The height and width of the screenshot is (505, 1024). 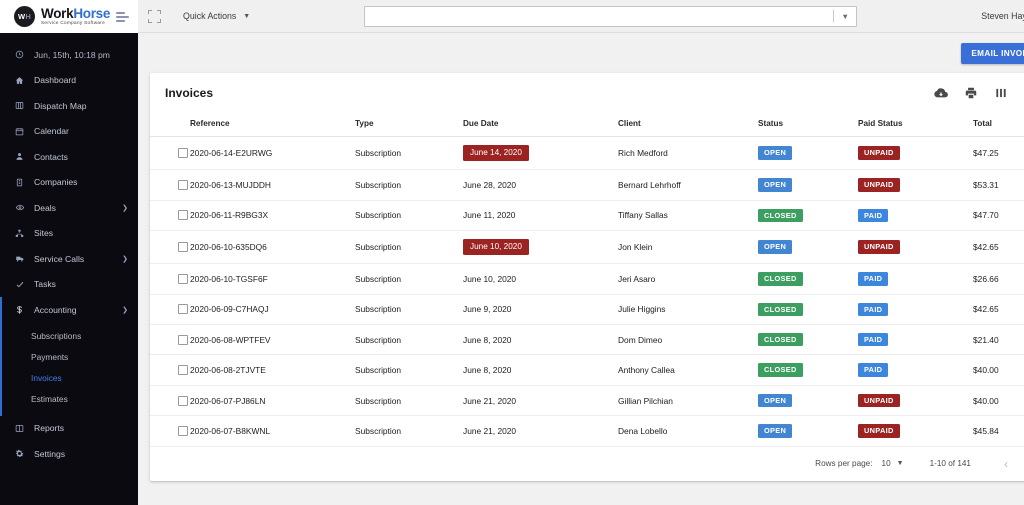 I want to click on cell-status: OPEN, so click(x=808, y=185).